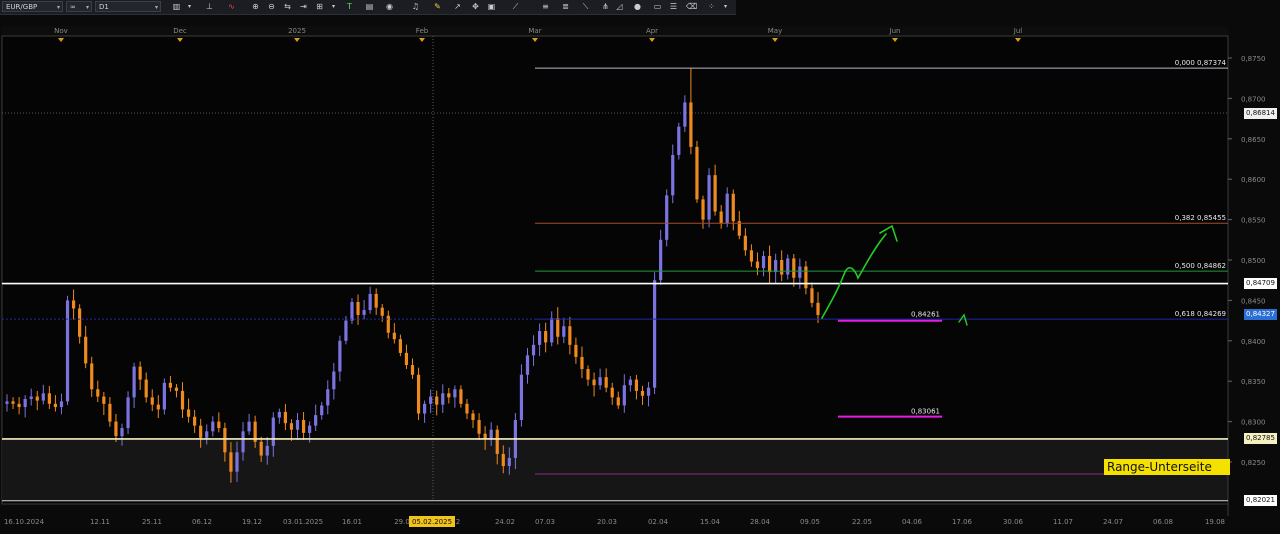 Image resolution: width=1280 pixels, height=534 pixels. Describe the element at coordinates (565, 6) in the screenshot. I see `fib-icon: ≣` at that location.